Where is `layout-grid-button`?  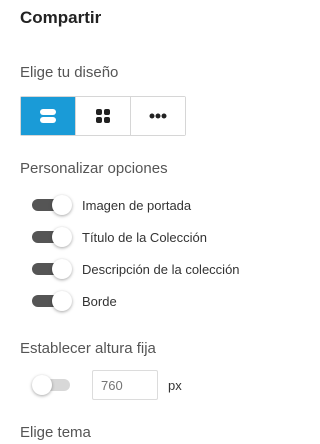
layout-grid-button is located at coordinates (103, 116).